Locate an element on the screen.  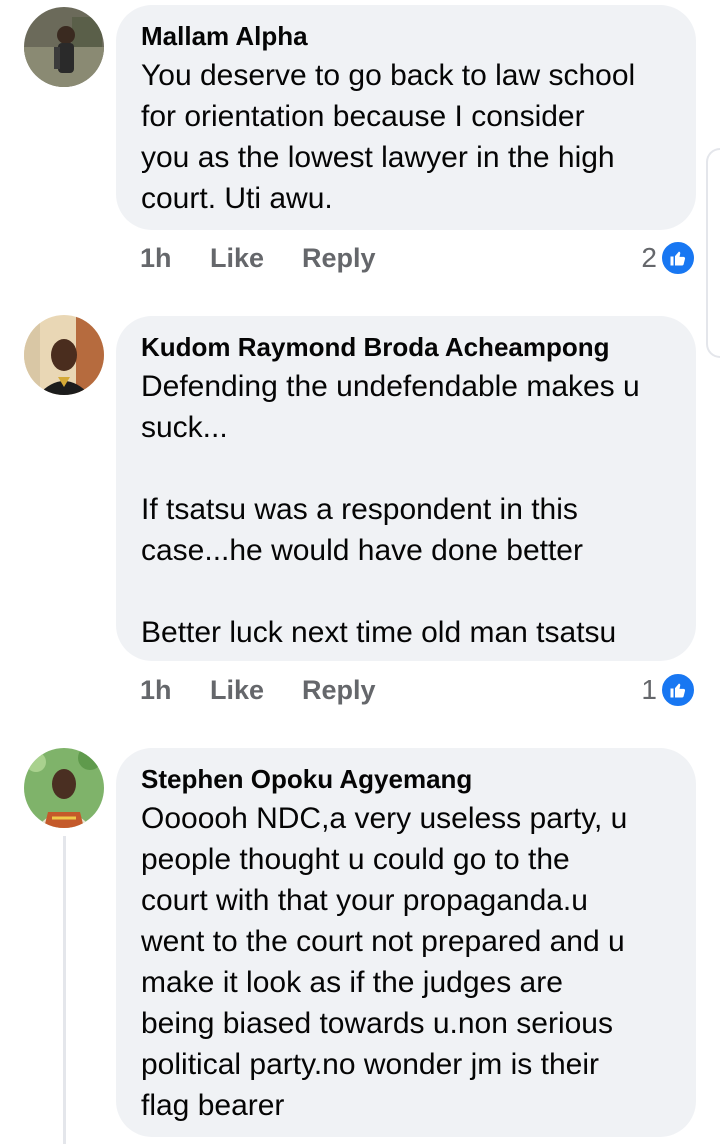
reply-thread-line is located at coordinates (64, 990).